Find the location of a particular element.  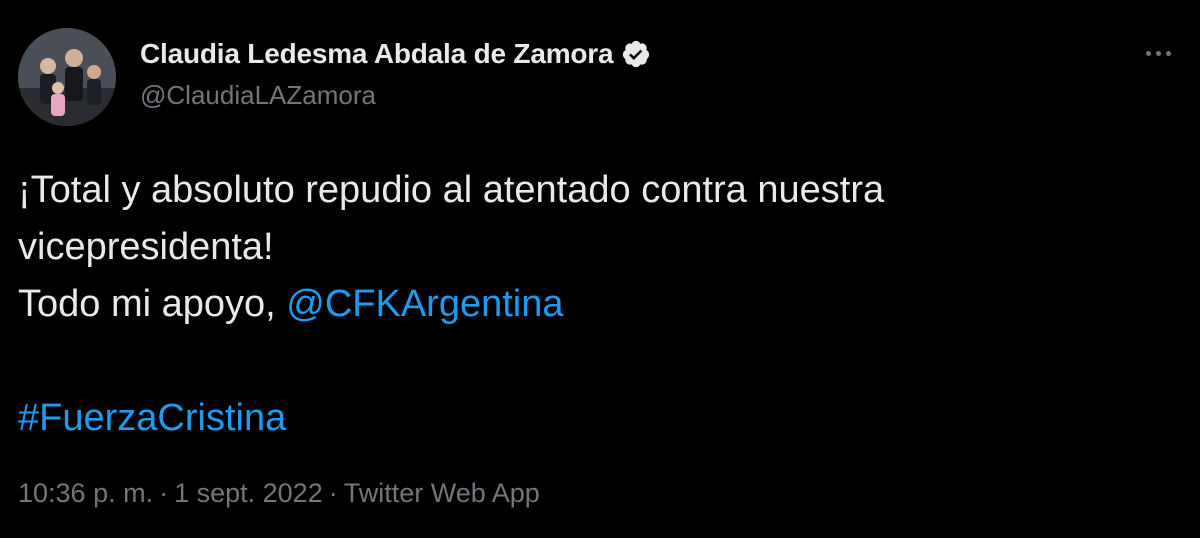

tweet-metadata: 10:36 p. m. · 1 sept. 2022 · Twitter Web App is located at coordinates (279, 493).